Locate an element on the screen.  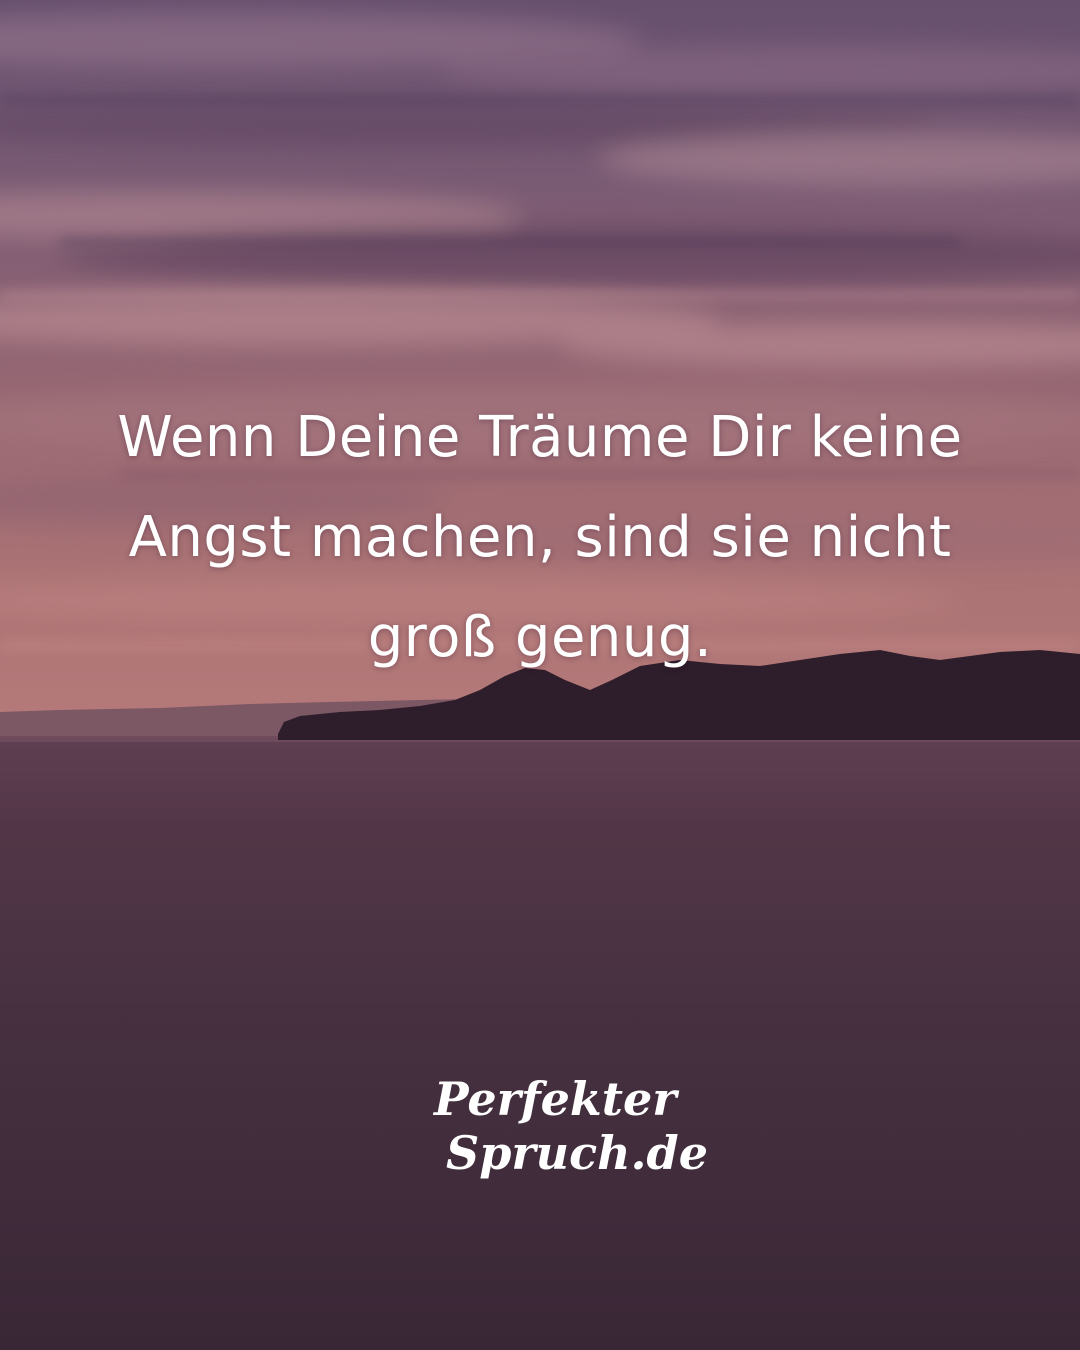
quote-line-2: Angst machen, sind sie nicht is located at coordinates (540, 537).